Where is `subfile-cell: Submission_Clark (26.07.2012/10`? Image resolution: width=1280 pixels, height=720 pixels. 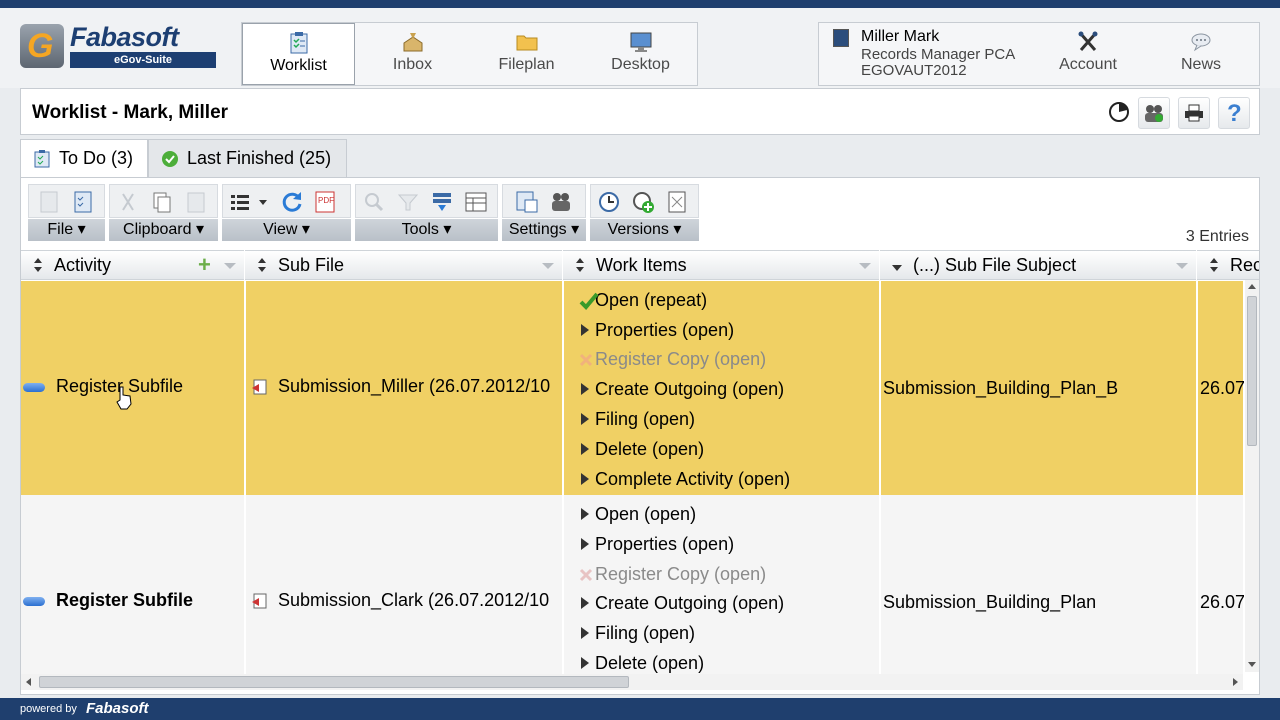 subfile-cell: Submission_Clark (26.07.2012/10 is located at coordinates (420, 600).